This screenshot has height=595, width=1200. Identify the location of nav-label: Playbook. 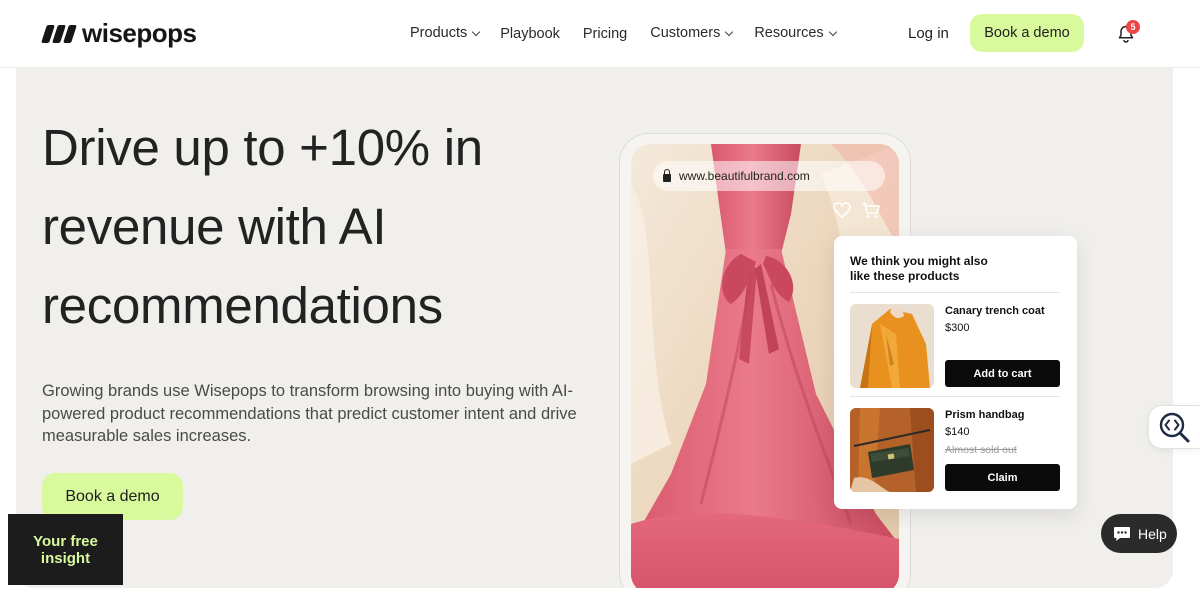
(530, 34).